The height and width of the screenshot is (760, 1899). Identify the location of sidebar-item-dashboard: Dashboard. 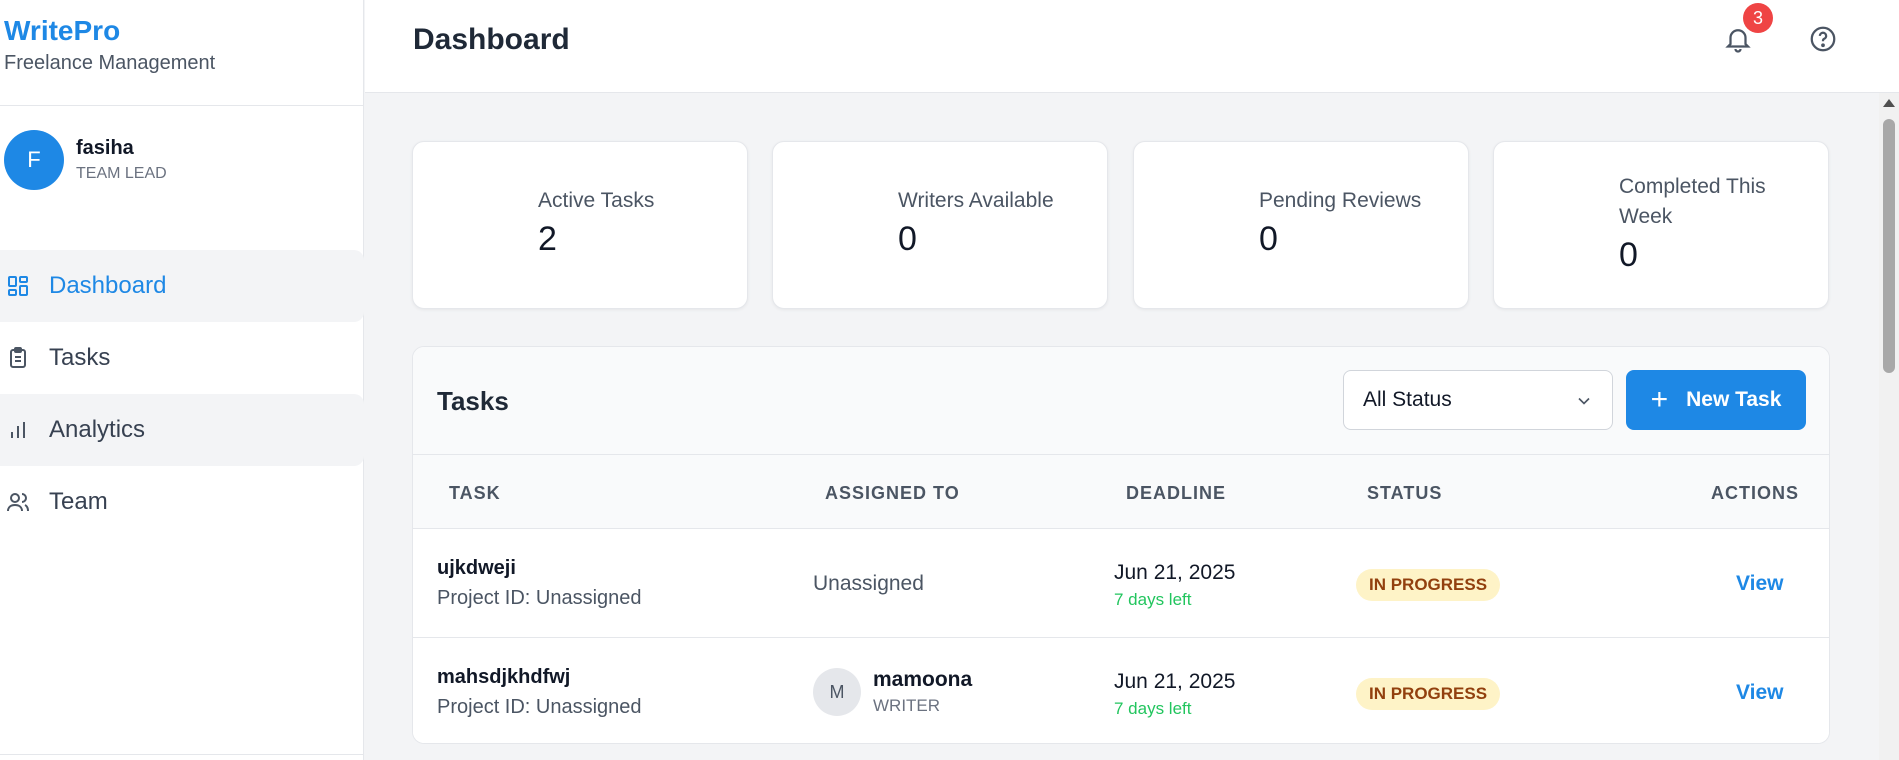
(182, 286).